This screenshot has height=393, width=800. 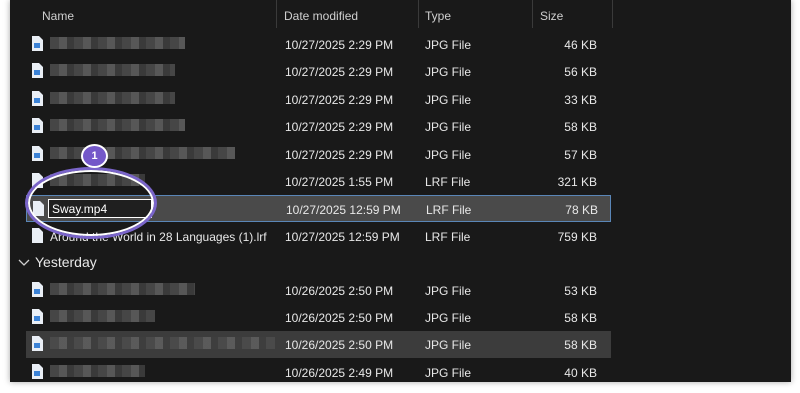 I want to click on file-row: 10/27/2025 2:29 PM JPG File 57 KB, so click(x=318, y=154).